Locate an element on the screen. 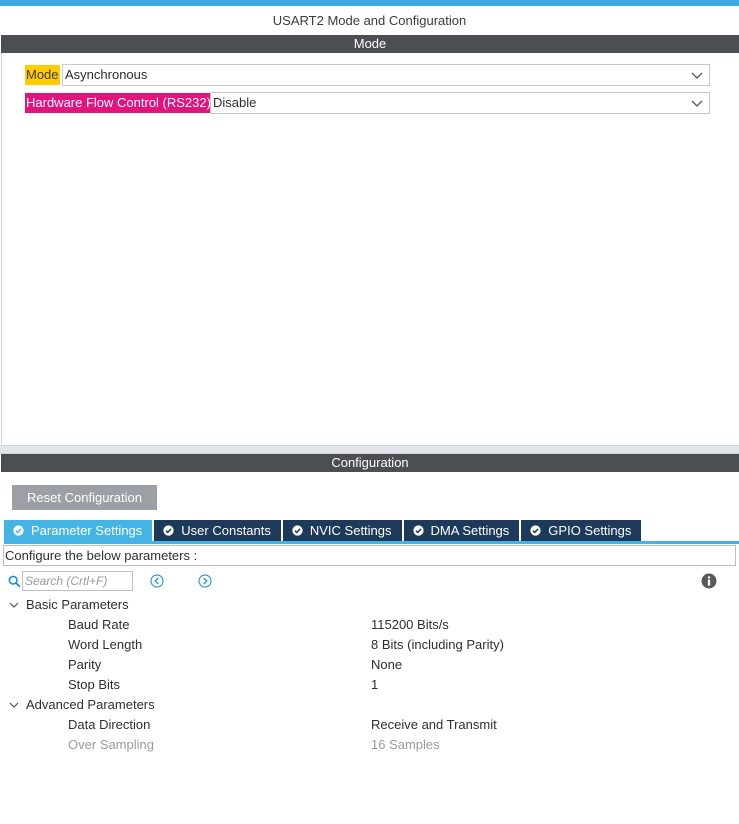  configuration-section-header: Configuration is located at coordinates (370, 463).